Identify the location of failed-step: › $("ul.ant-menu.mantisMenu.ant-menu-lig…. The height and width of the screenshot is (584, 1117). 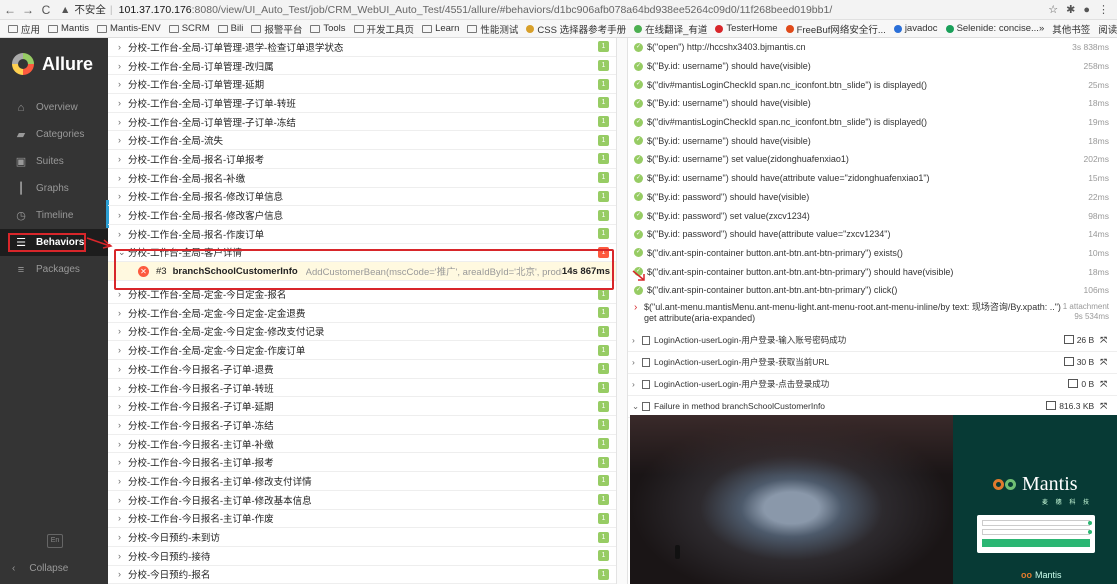
(872, 315).